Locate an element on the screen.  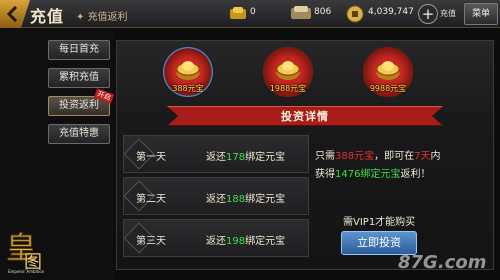
chevron-left-icon is located at coordinates (12, 14).